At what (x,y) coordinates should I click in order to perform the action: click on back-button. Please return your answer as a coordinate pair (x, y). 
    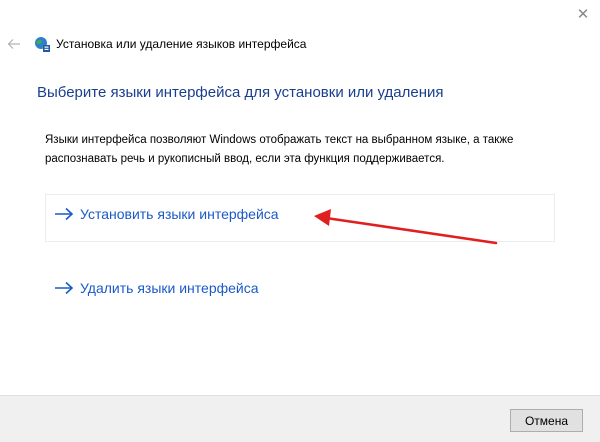
    Looking at the image, I should click on (14, 44).